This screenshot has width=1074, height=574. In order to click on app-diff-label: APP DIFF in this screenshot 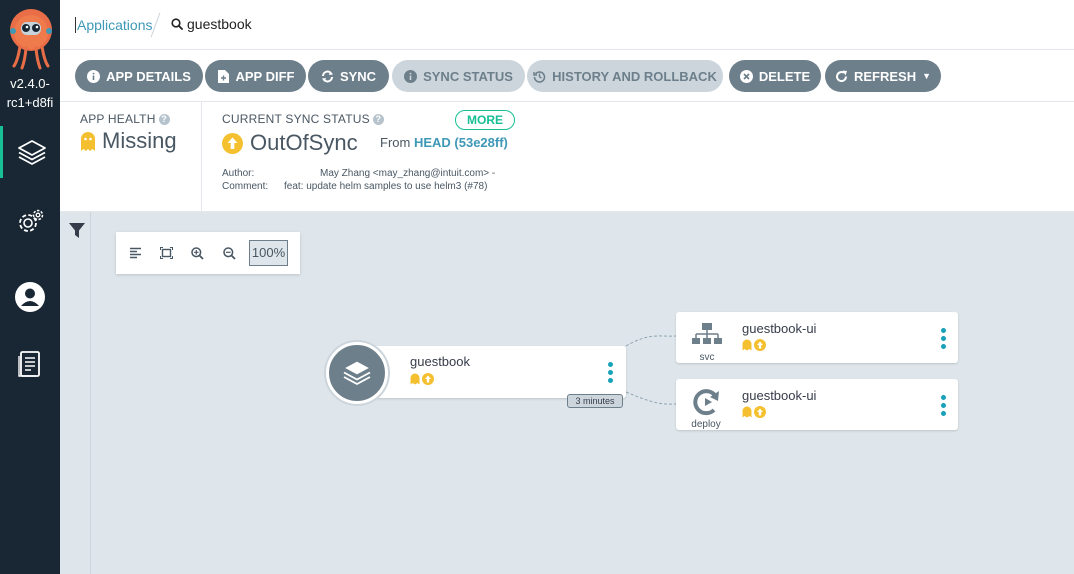, I will do `click(265, 76)`.